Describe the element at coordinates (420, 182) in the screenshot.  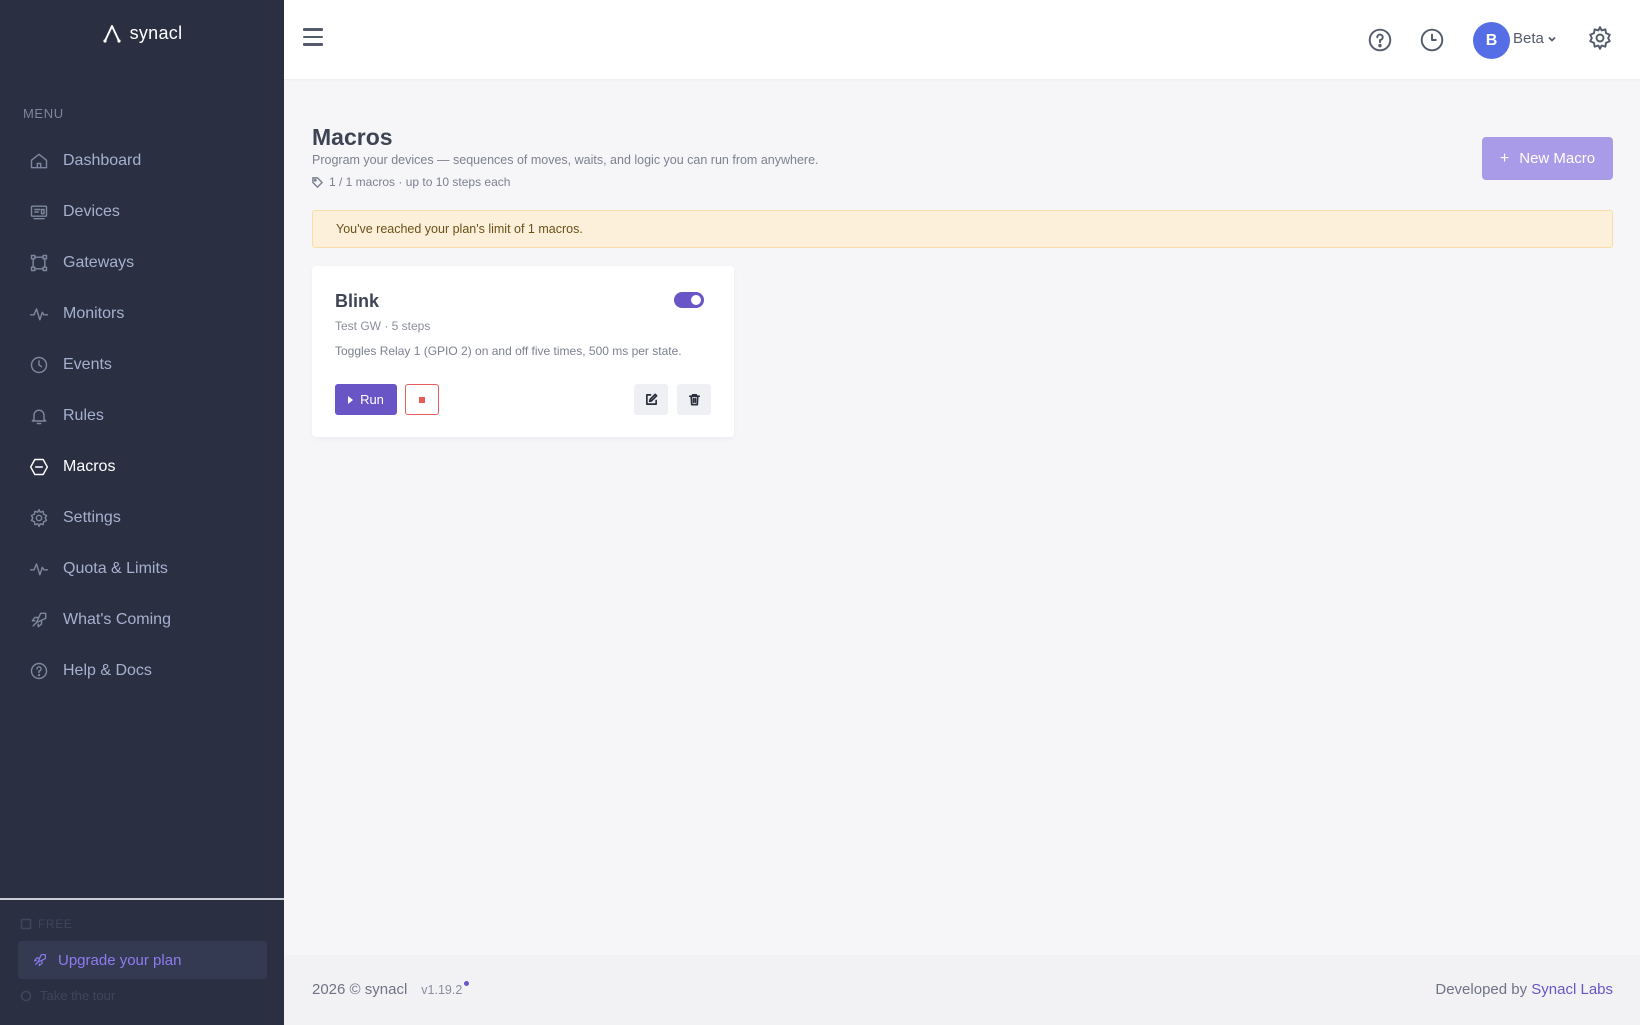
I see `macro-quota-text: 1 / 1 macros · up to 10 steps each` at that location.